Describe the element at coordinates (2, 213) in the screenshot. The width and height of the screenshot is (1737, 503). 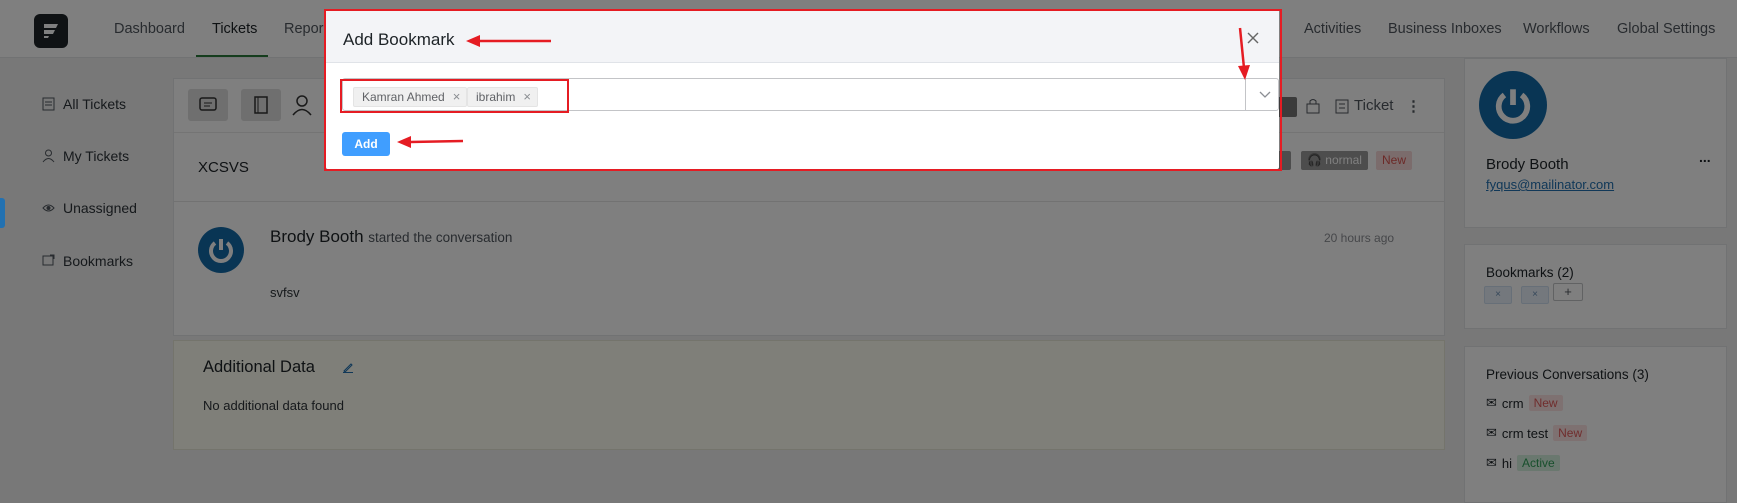
I see `collapse-handle` at that location.